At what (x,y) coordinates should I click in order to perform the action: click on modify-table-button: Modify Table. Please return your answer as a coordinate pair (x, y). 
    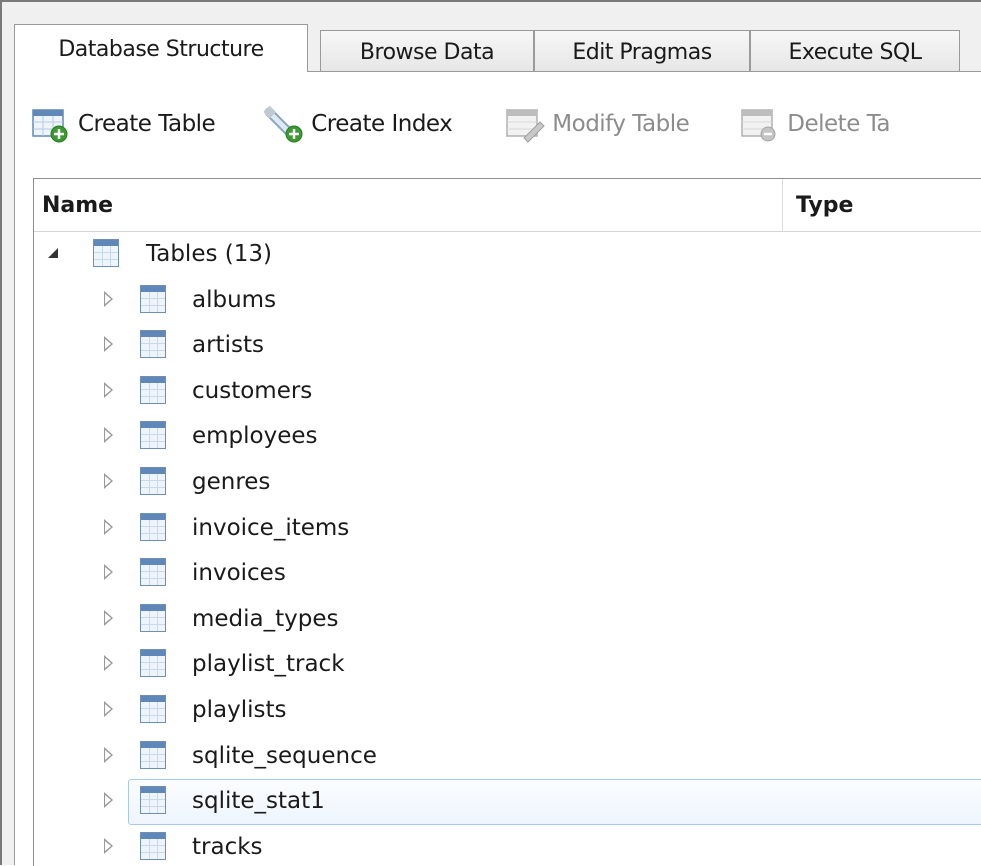
    Looking at the image, I should click on (597, 124).